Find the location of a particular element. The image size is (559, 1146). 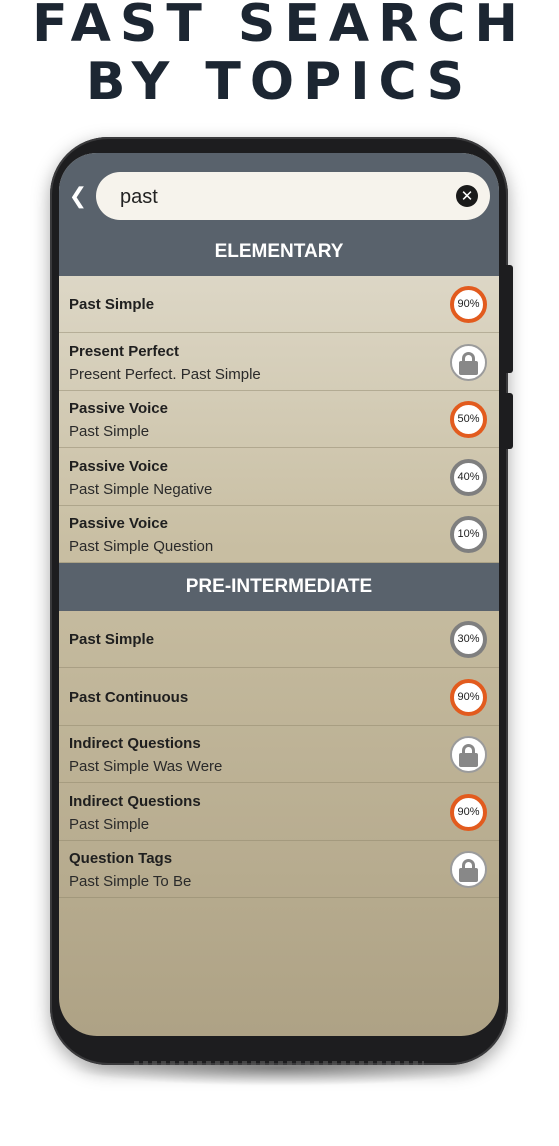

headline-line-2: BY TOPICS is located at coordinates (279, 82).